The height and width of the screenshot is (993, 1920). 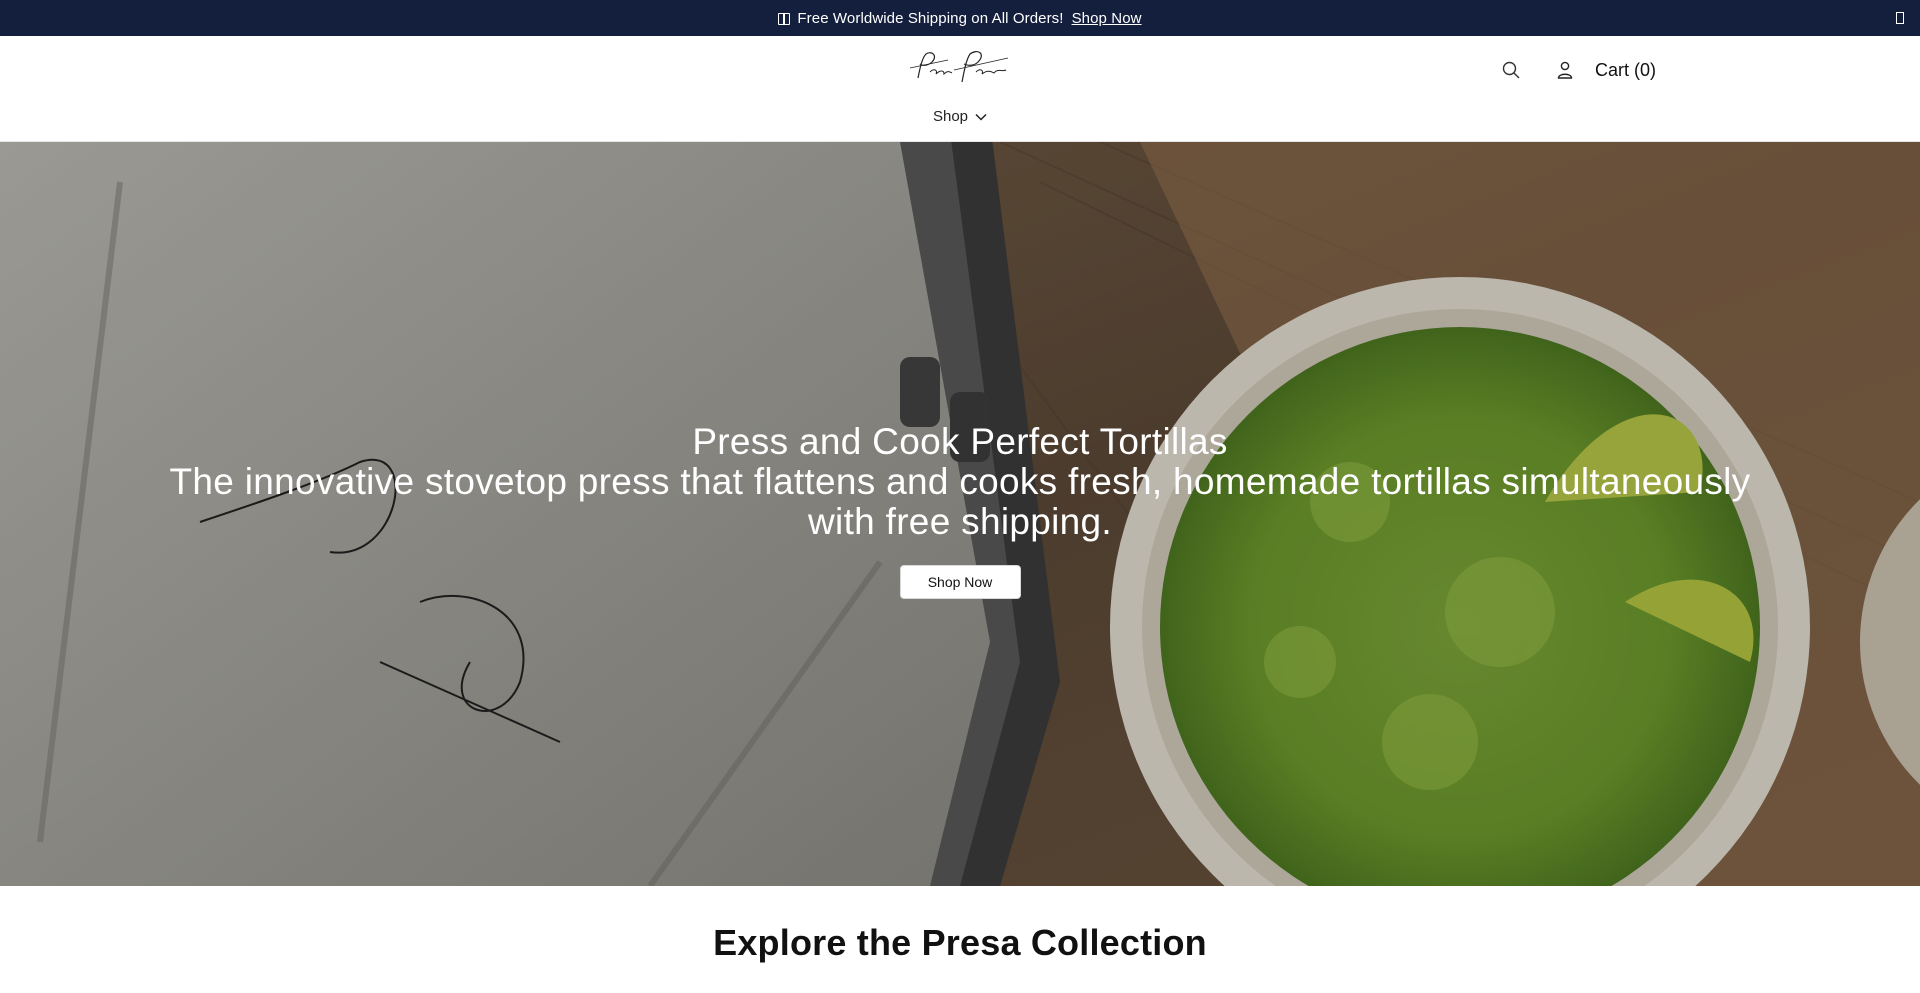 I want to click on gift-icon, so click(x=784, y=19).